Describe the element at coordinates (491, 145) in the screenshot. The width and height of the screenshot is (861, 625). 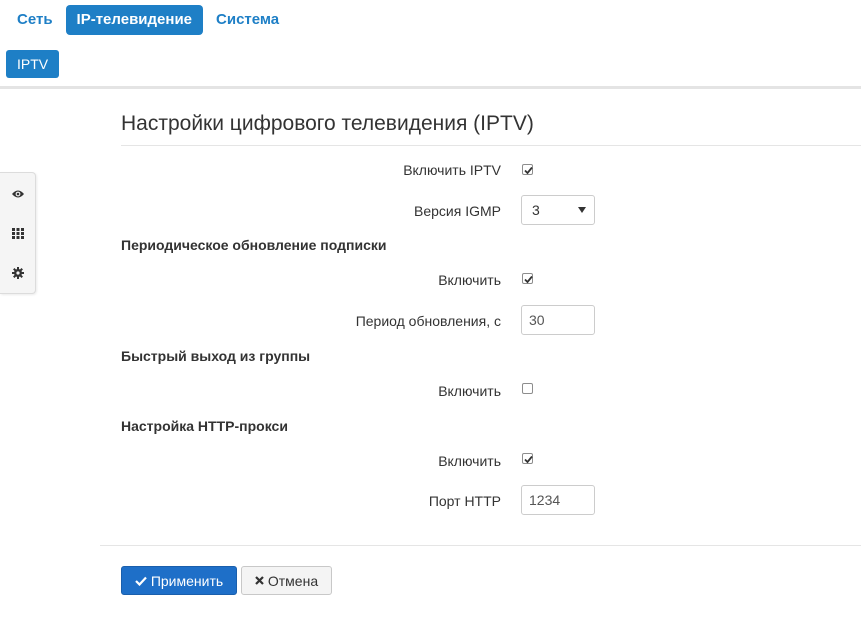
I see `title-divider` at that location.